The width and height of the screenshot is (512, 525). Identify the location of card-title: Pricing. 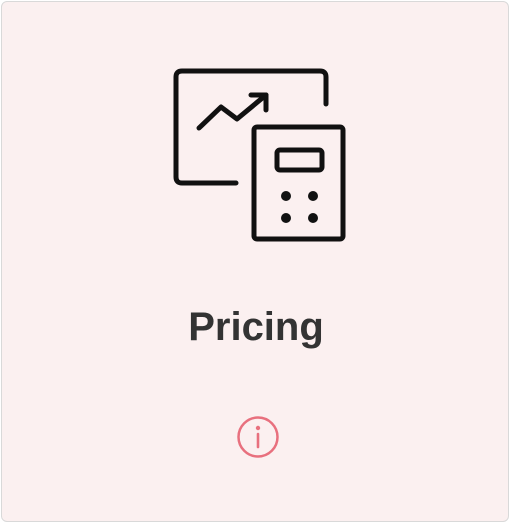
(256, 327).